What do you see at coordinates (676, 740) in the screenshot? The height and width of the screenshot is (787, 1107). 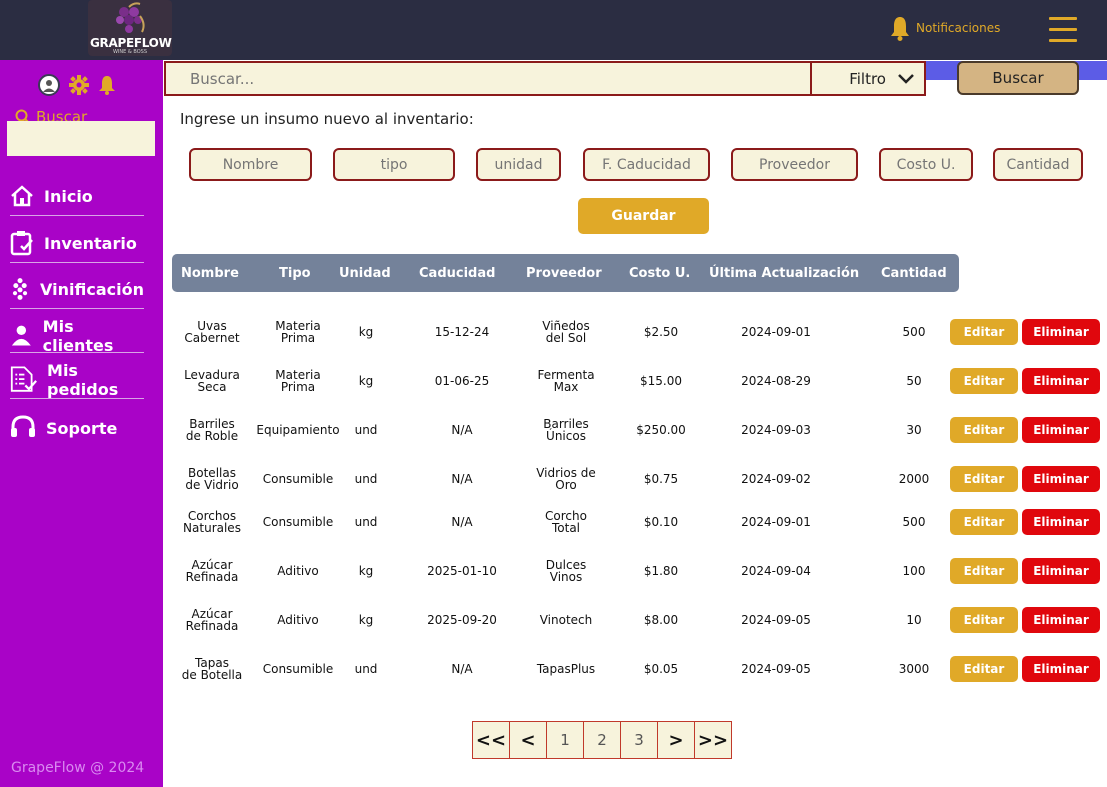 I see `next-page-button: >` at bounding box center [676, 740].